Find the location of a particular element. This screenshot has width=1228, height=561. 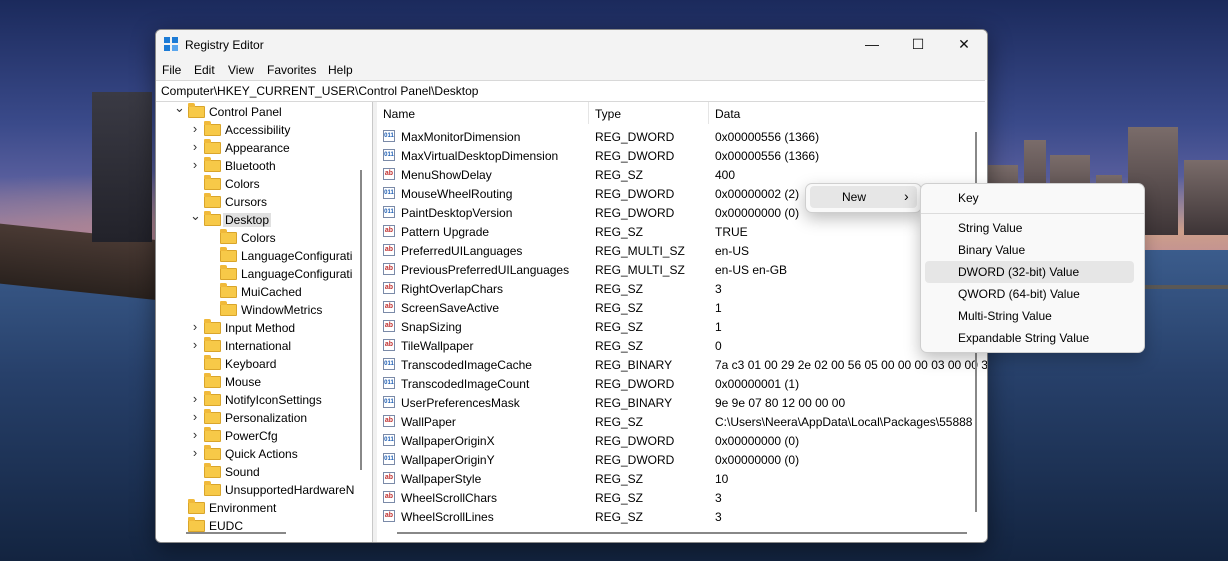

value-row: ab WheelScrollLines REG_SZ 3 is located at coordinates (682, 516).